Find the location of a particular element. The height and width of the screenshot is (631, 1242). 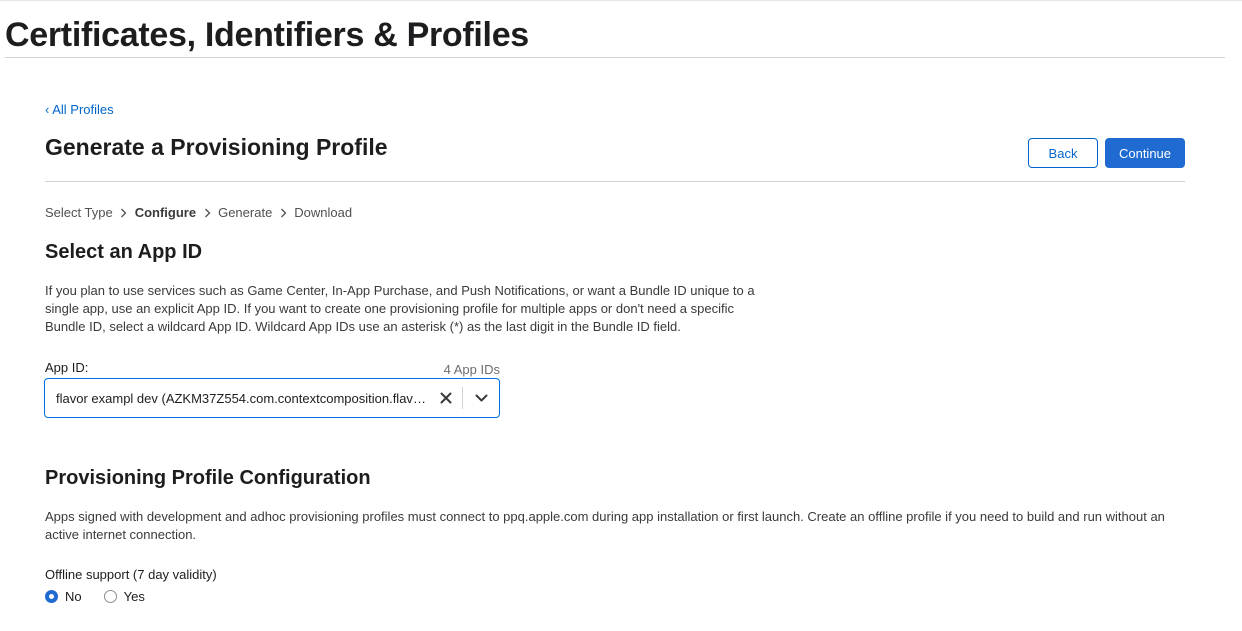

offline-yes-option: Yes is located at coordinates (124, 596).